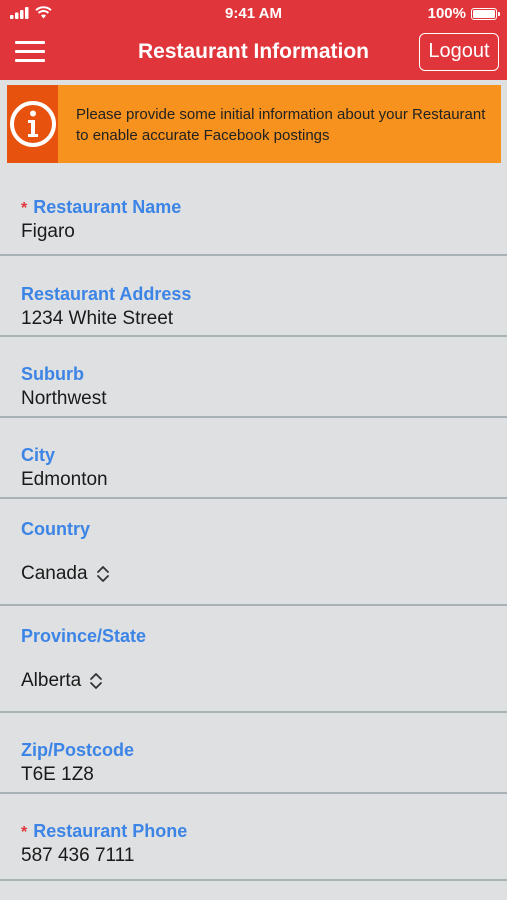  What do you see at coordinates (78, 750) in the screenshot?
I see `zip-label: Zip/Postcode` at bounding box center [78, 750].